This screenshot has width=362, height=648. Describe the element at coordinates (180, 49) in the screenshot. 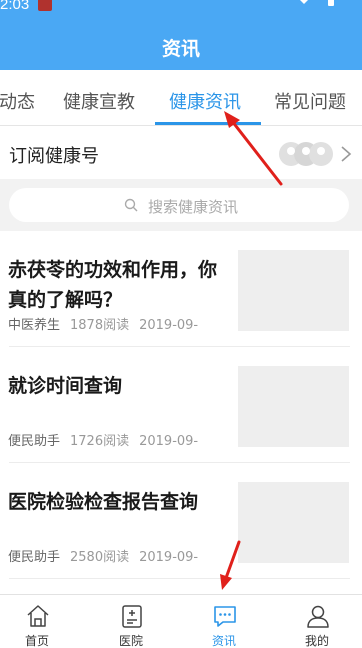

I see `page-title: 资讯` at that location.